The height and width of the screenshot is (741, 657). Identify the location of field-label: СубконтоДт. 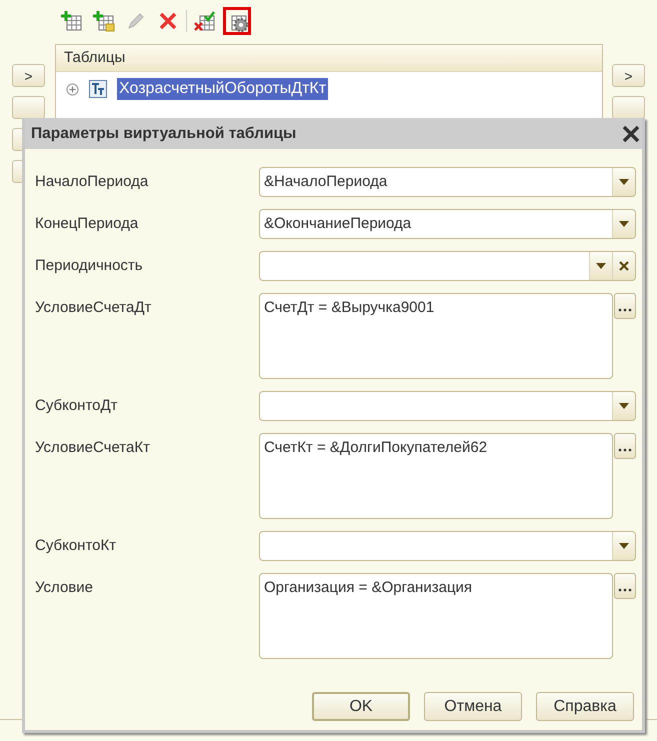
(77, 406).